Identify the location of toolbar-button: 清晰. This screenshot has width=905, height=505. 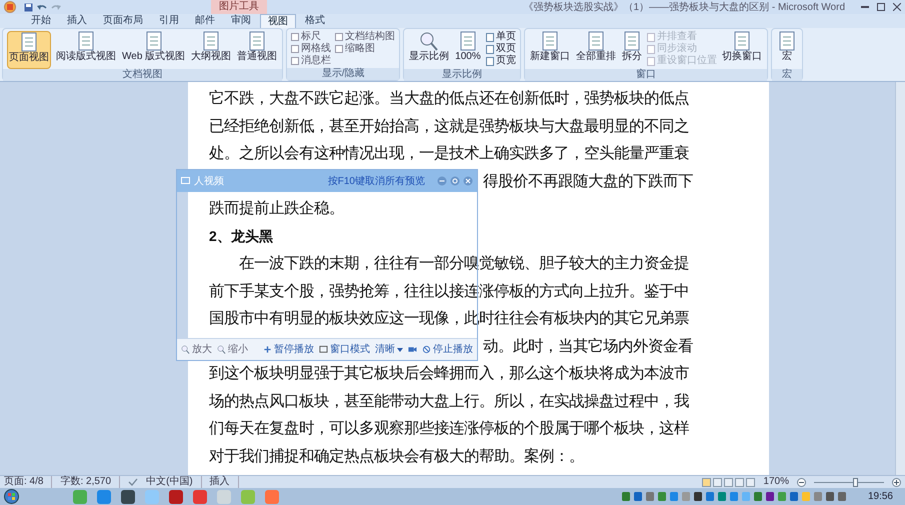
(389, 349).